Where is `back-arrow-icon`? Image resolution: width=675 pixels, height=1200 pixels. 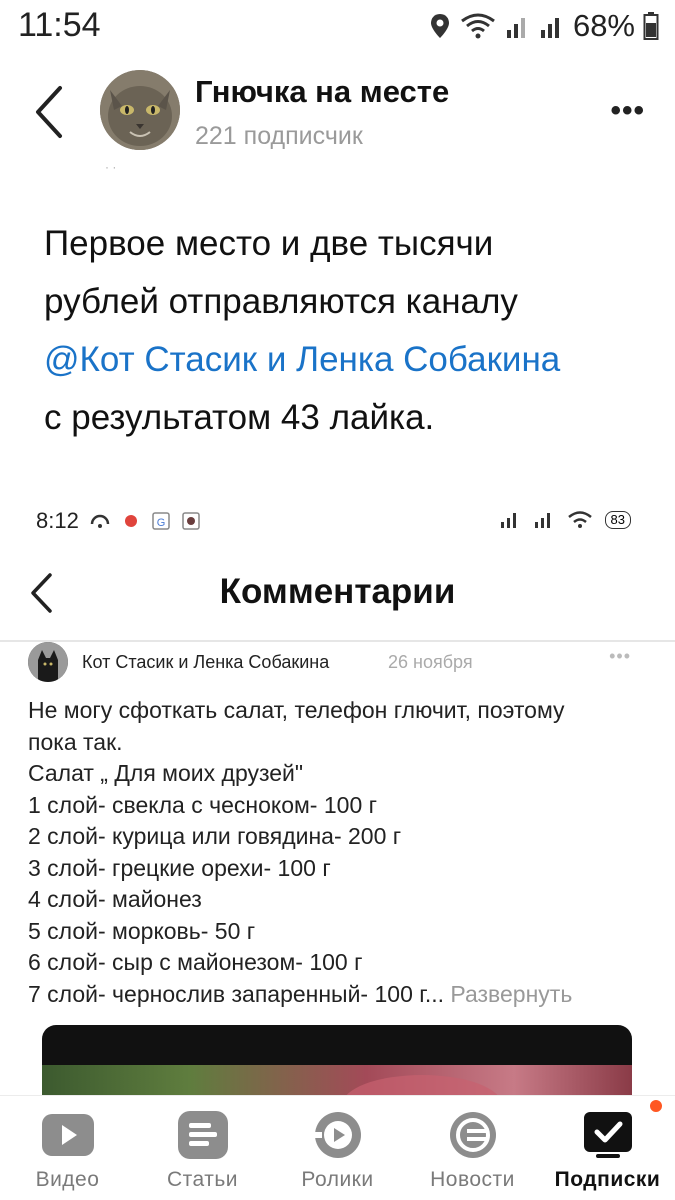
back-arrow-icon is located at coordinates (48, 112).